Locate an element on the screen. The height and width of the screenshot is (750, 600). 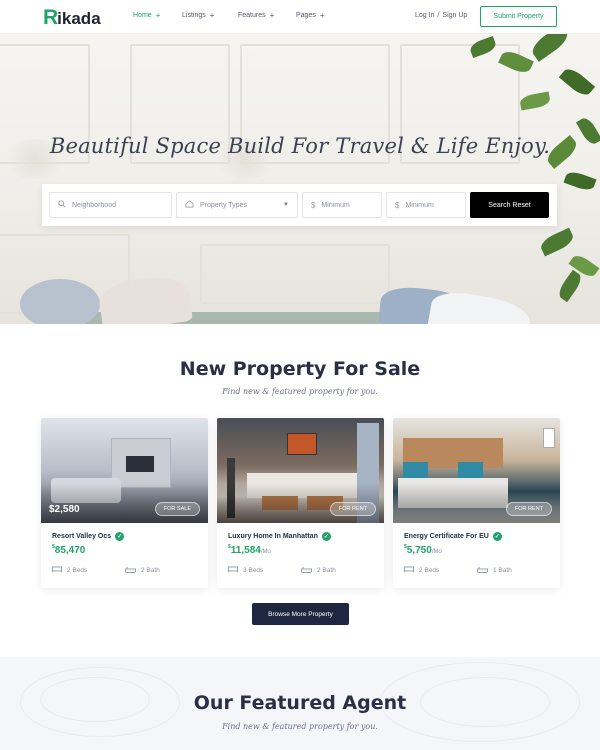
property-price: $5,750/Mo is located at coordinates (423, 550).